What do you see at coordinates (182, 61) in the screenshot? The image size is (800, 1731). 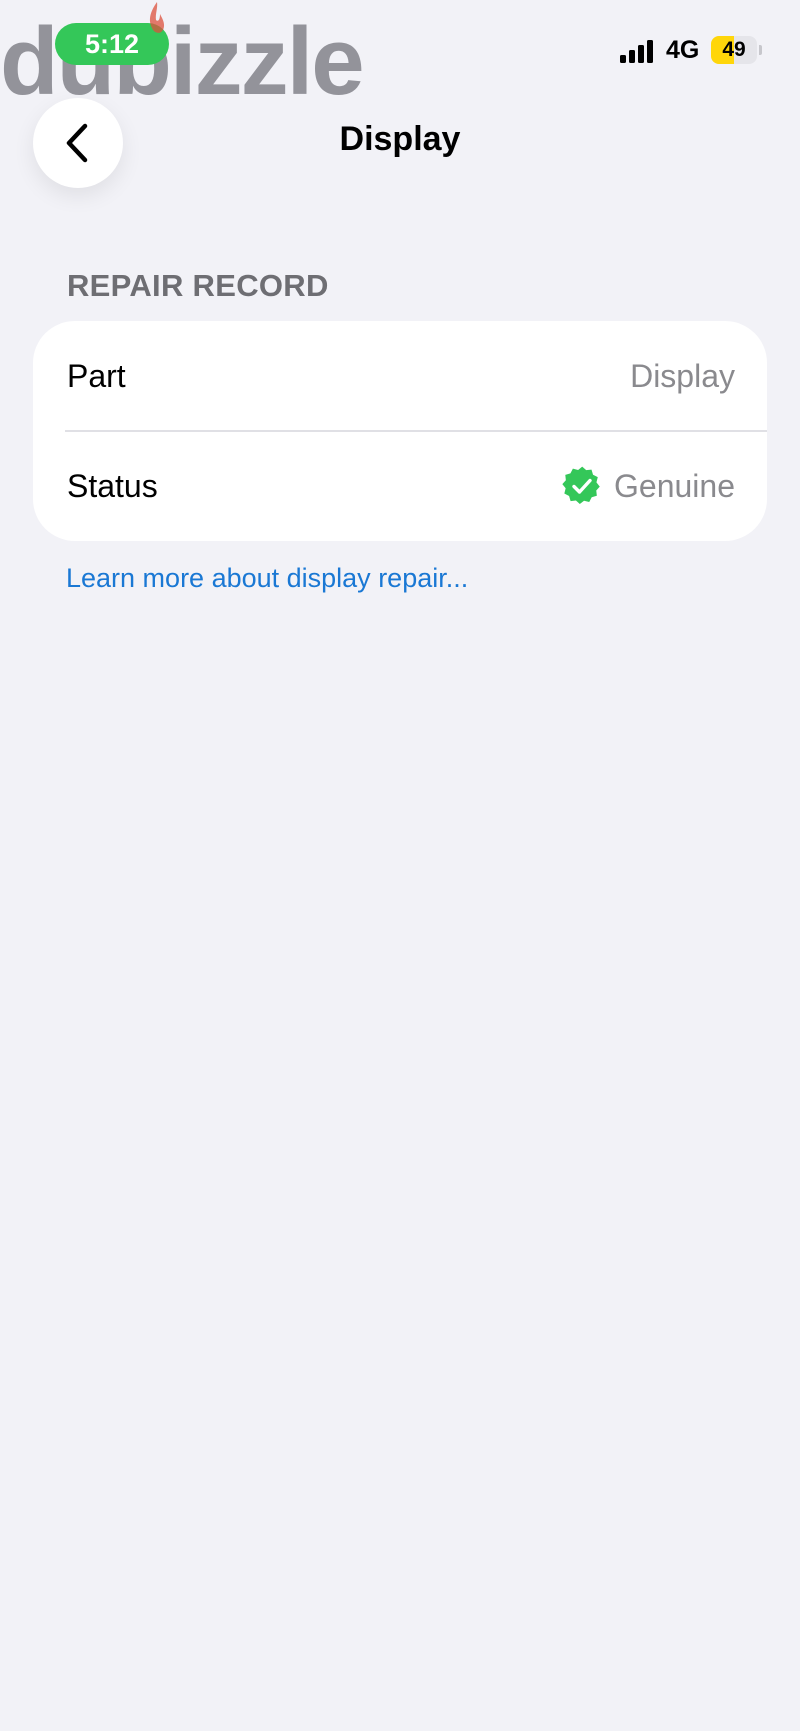 I see `watermark-logo: dubizzle` at bounding box center [182, 61].